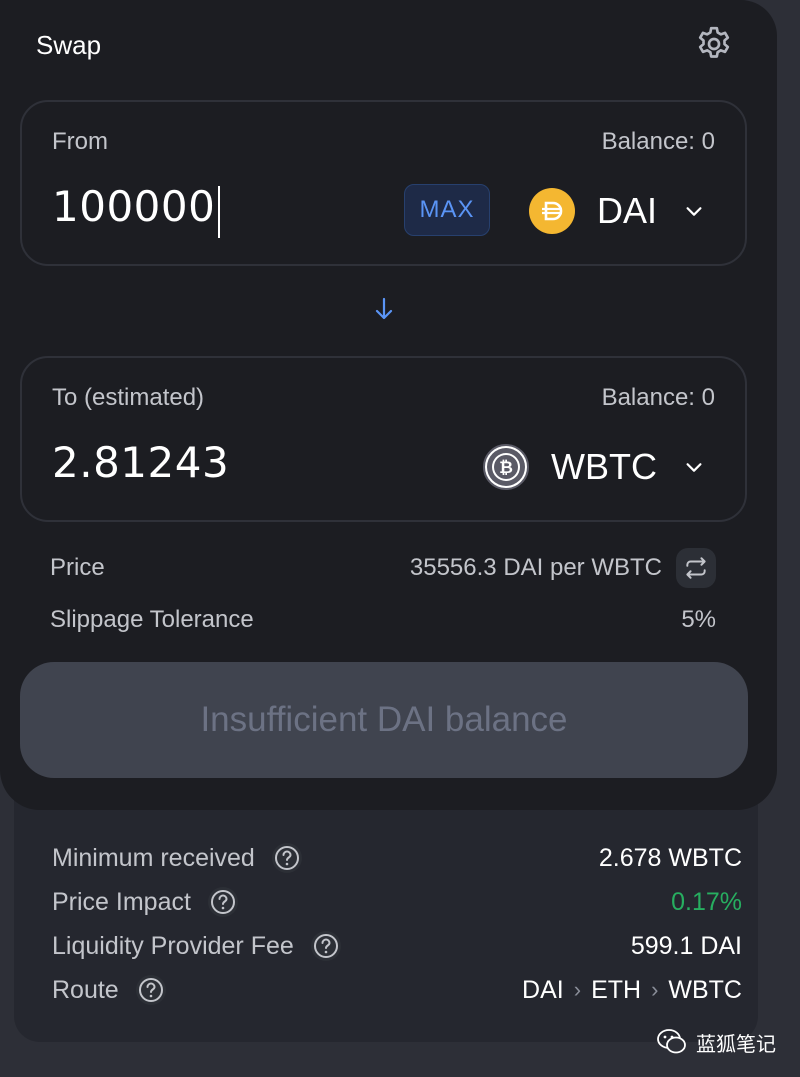  I want to click on price-impact-value: 0.17%, so click(706, 901).